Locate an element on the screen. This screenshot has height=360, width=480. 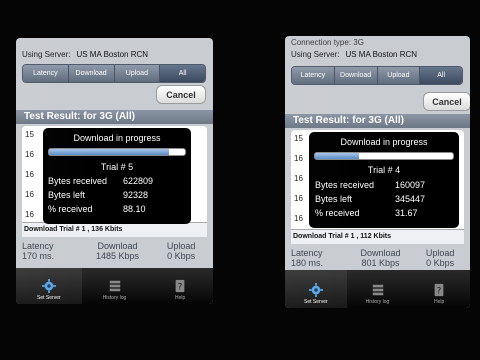
connection-type-label: Connection type: 3G is located at coordinates (327, 42).